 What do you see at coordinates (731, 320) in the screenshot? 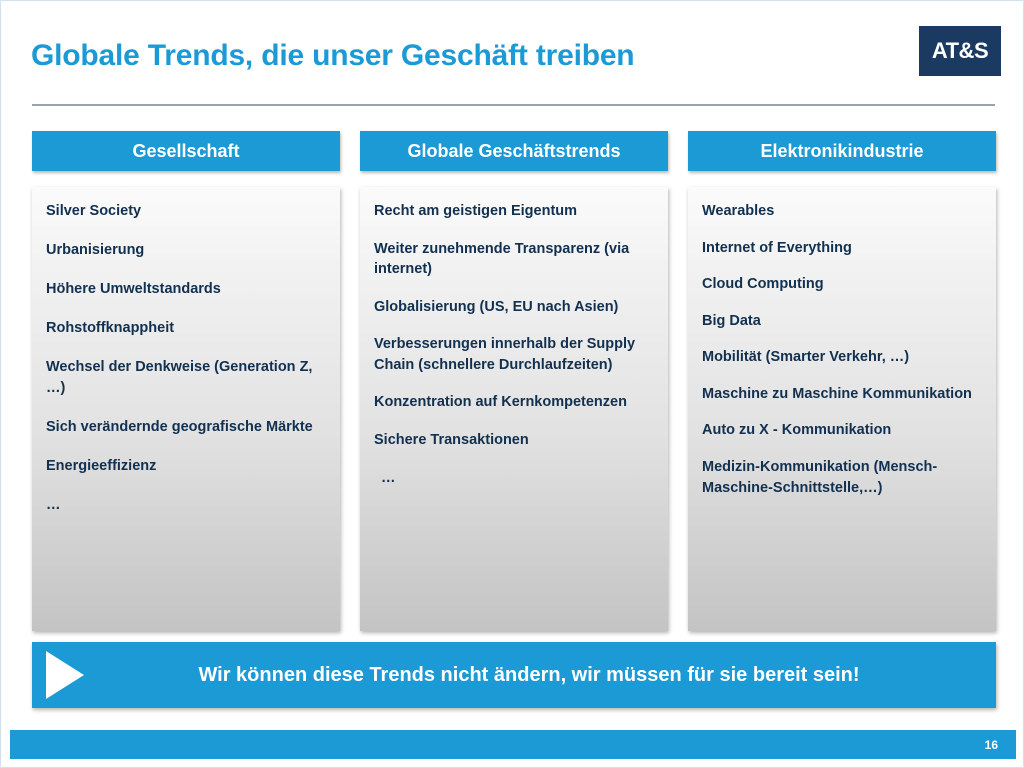
I see `list-item: Big Data` at bounding box center [731, 320].